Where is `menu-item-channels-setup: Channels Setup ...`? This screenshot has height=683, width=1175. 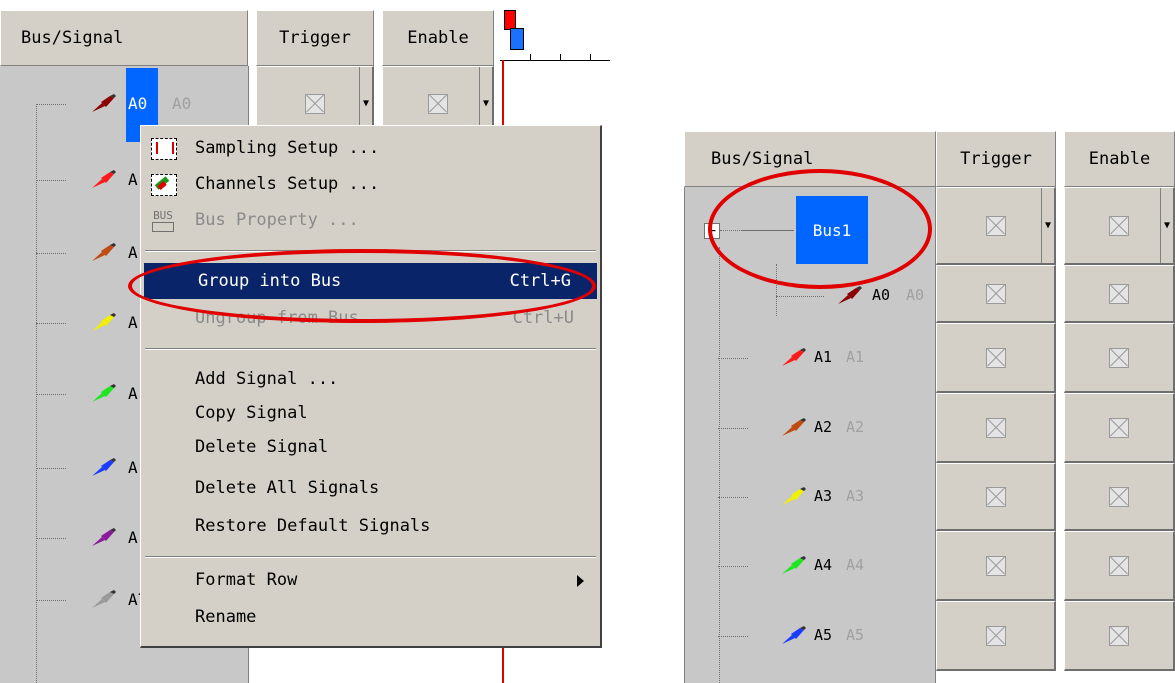
menu-item-channels-setup: Channels Setup ... is located at coordinates (370, 184).